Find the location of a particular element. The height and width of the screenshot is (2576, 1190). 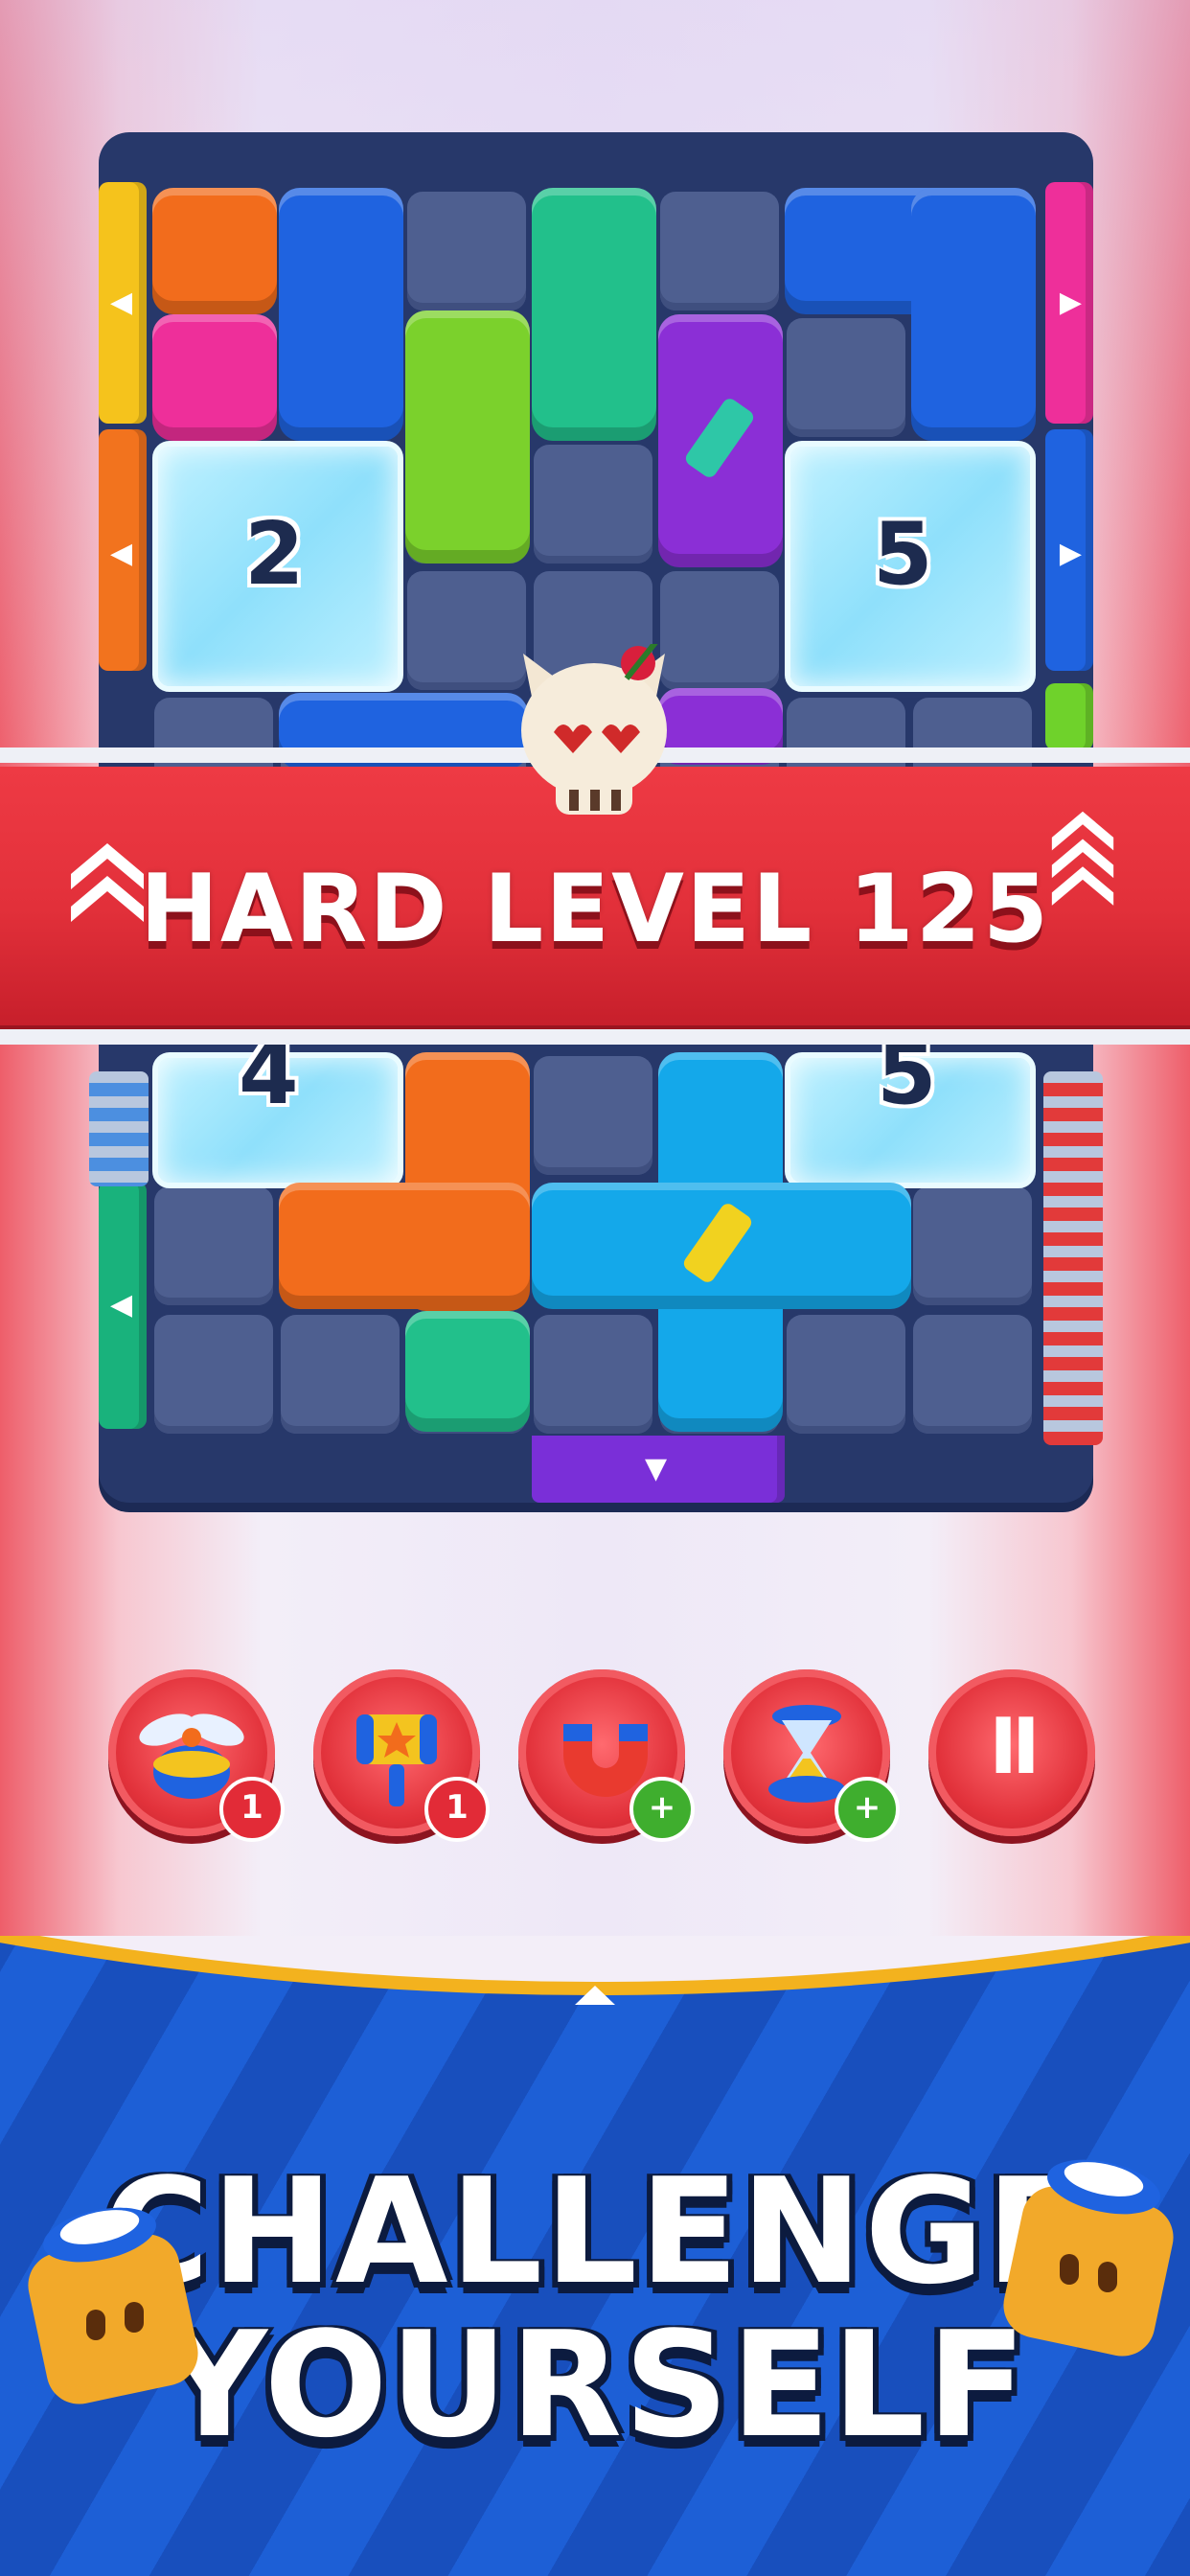

ladder-right is located at coordinates (1073, 1258).